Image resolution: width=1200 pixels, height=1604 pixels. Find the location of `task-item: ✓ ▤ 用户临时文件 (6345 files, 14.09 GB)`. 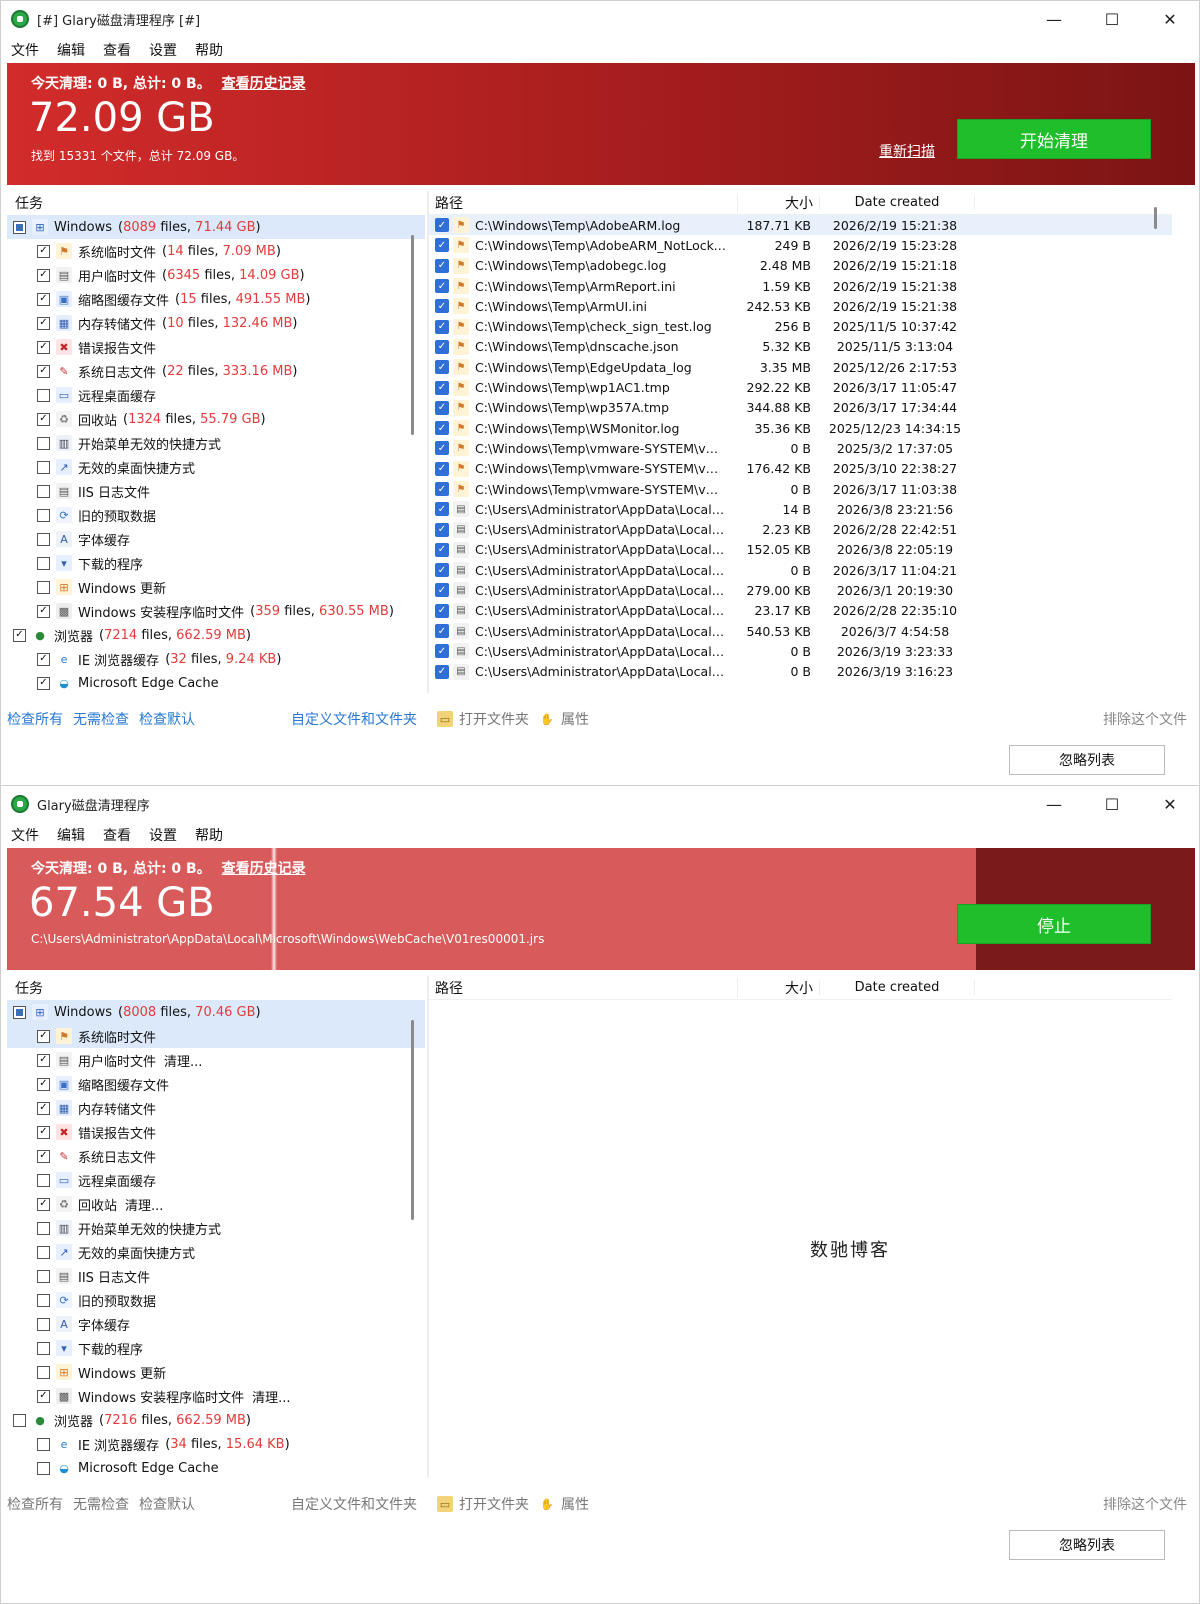

task-item: ✓ ▤ 用户临时文件 (6345 files, 14.09 GB) is located at coordinates (216, 275).